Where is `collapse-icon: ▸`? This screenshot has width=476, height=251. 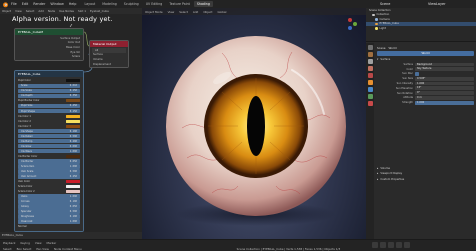 collapse-icon: ▸ is located at coordinates (378, 168).